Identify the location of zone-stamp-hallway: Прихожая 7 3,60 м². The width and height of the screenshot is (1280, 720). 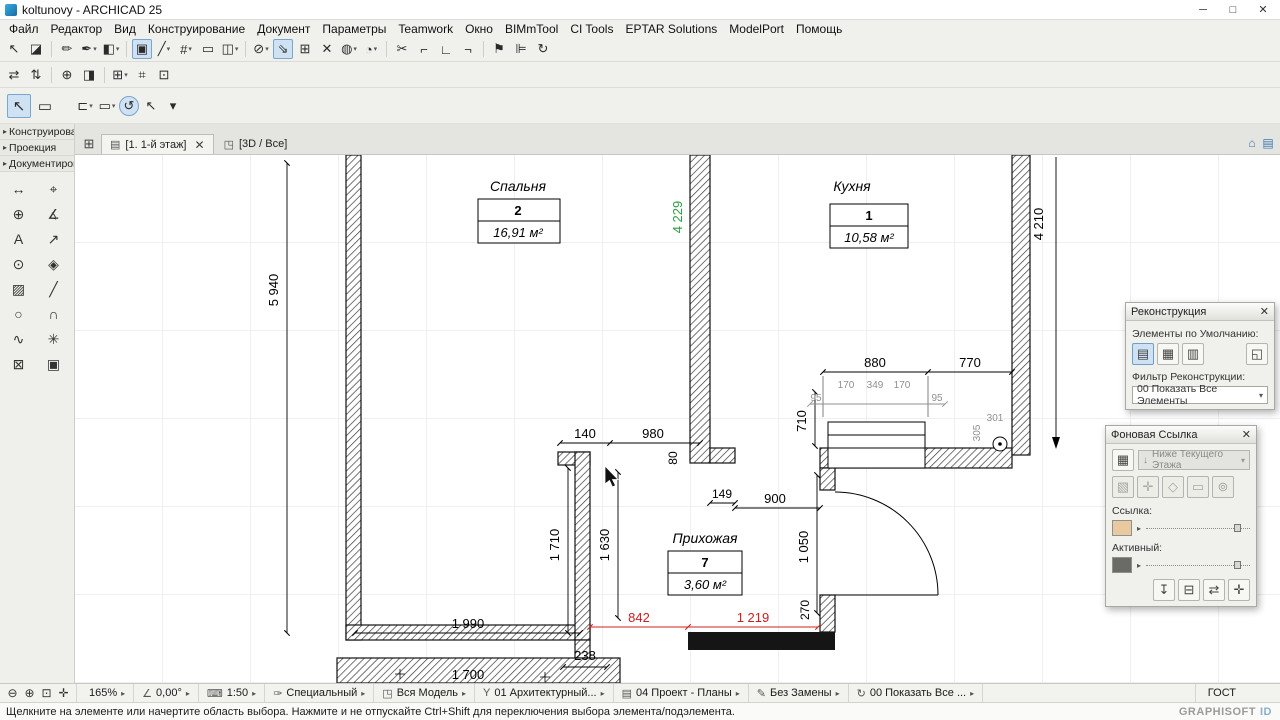
(705, 563).